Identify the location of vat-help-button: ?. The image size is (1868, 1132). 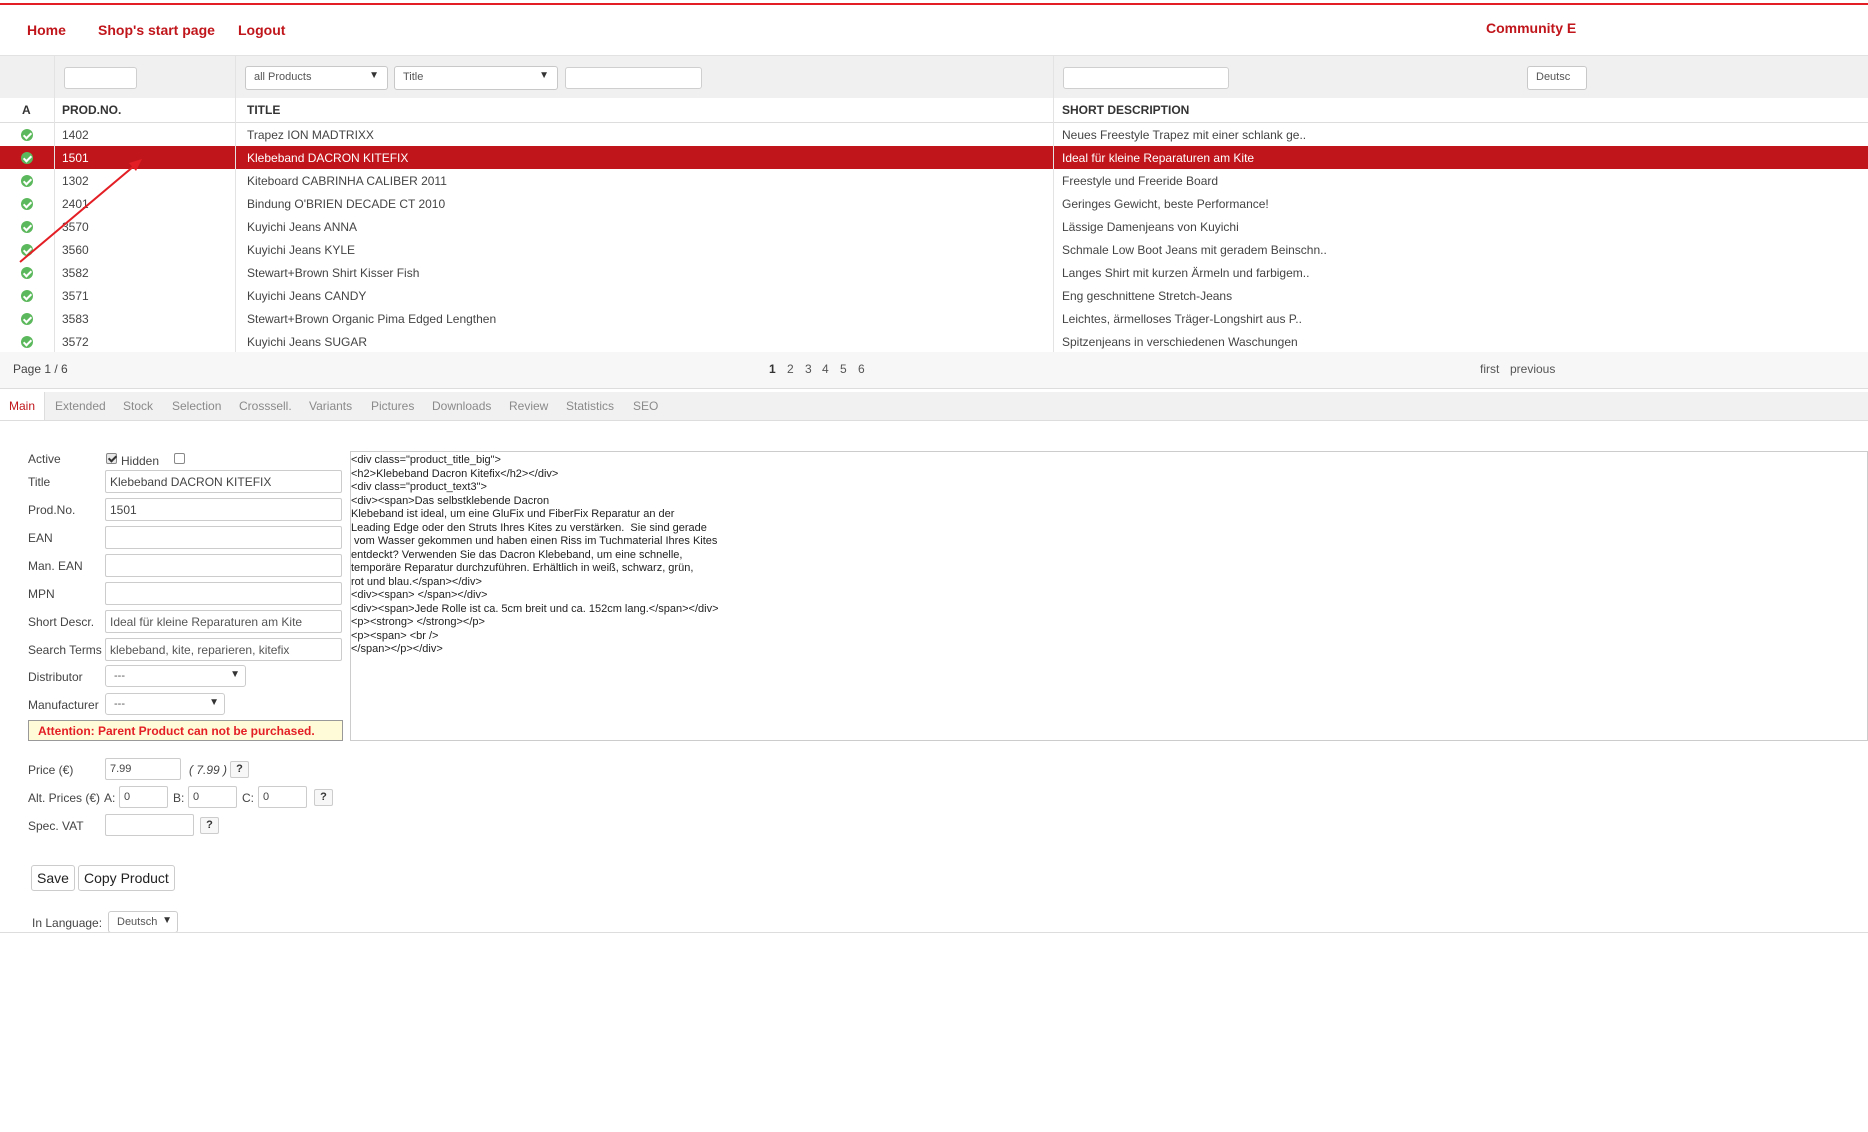
(209, 825).